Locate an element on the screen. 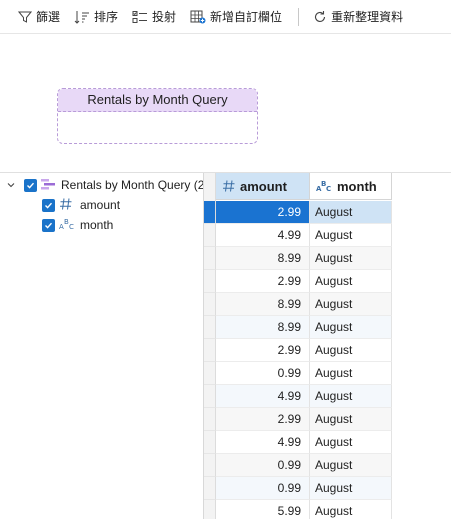 This screenshot has height=519, width=451. refresh-icon is located at coordinates (320, 16).